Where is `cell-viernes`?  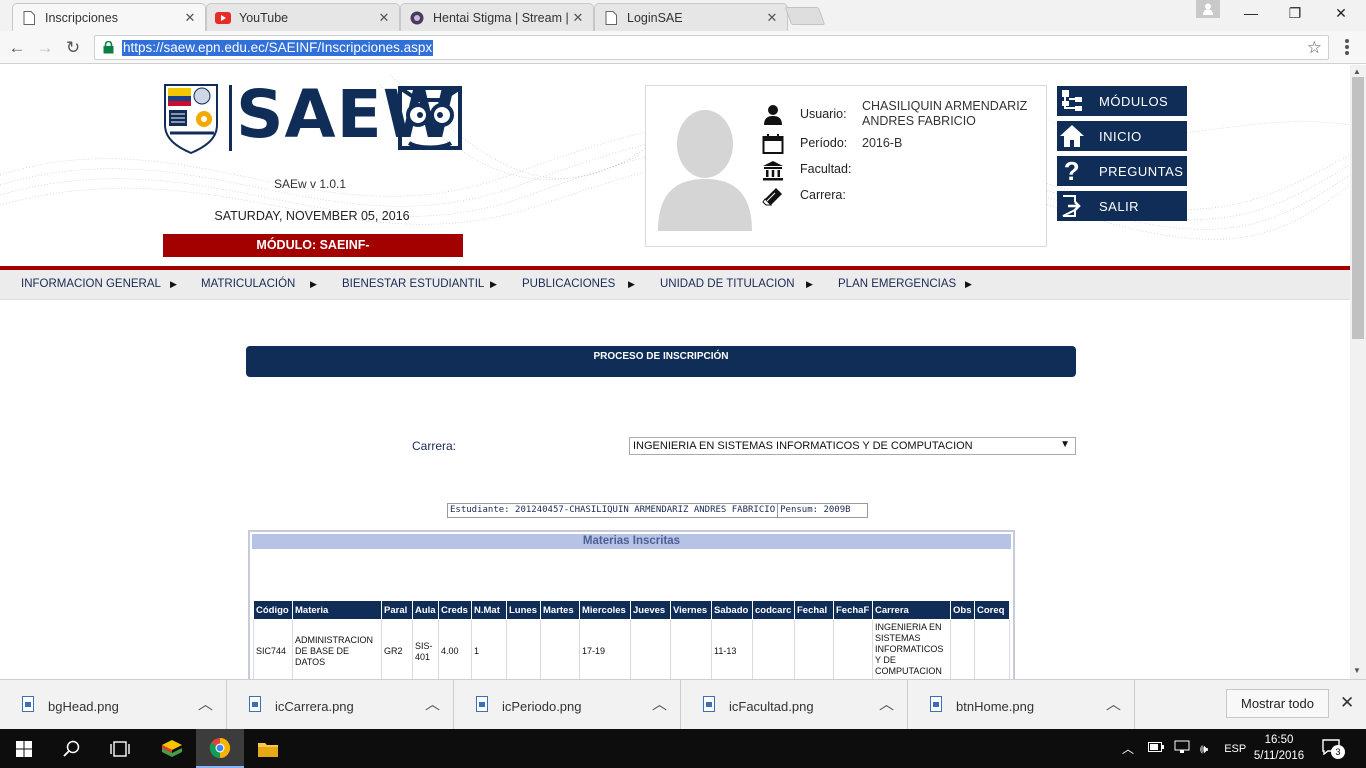 cell-viernes is located at coordinates (691, 649).